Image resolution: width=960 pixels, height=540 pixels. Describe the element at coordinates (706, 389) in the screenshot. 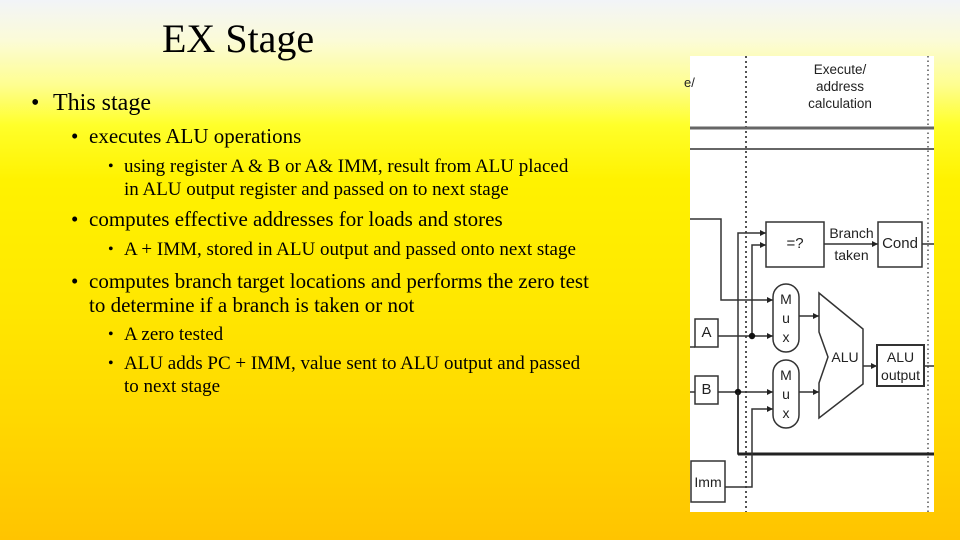

I see `register-b-label: B` at that location.